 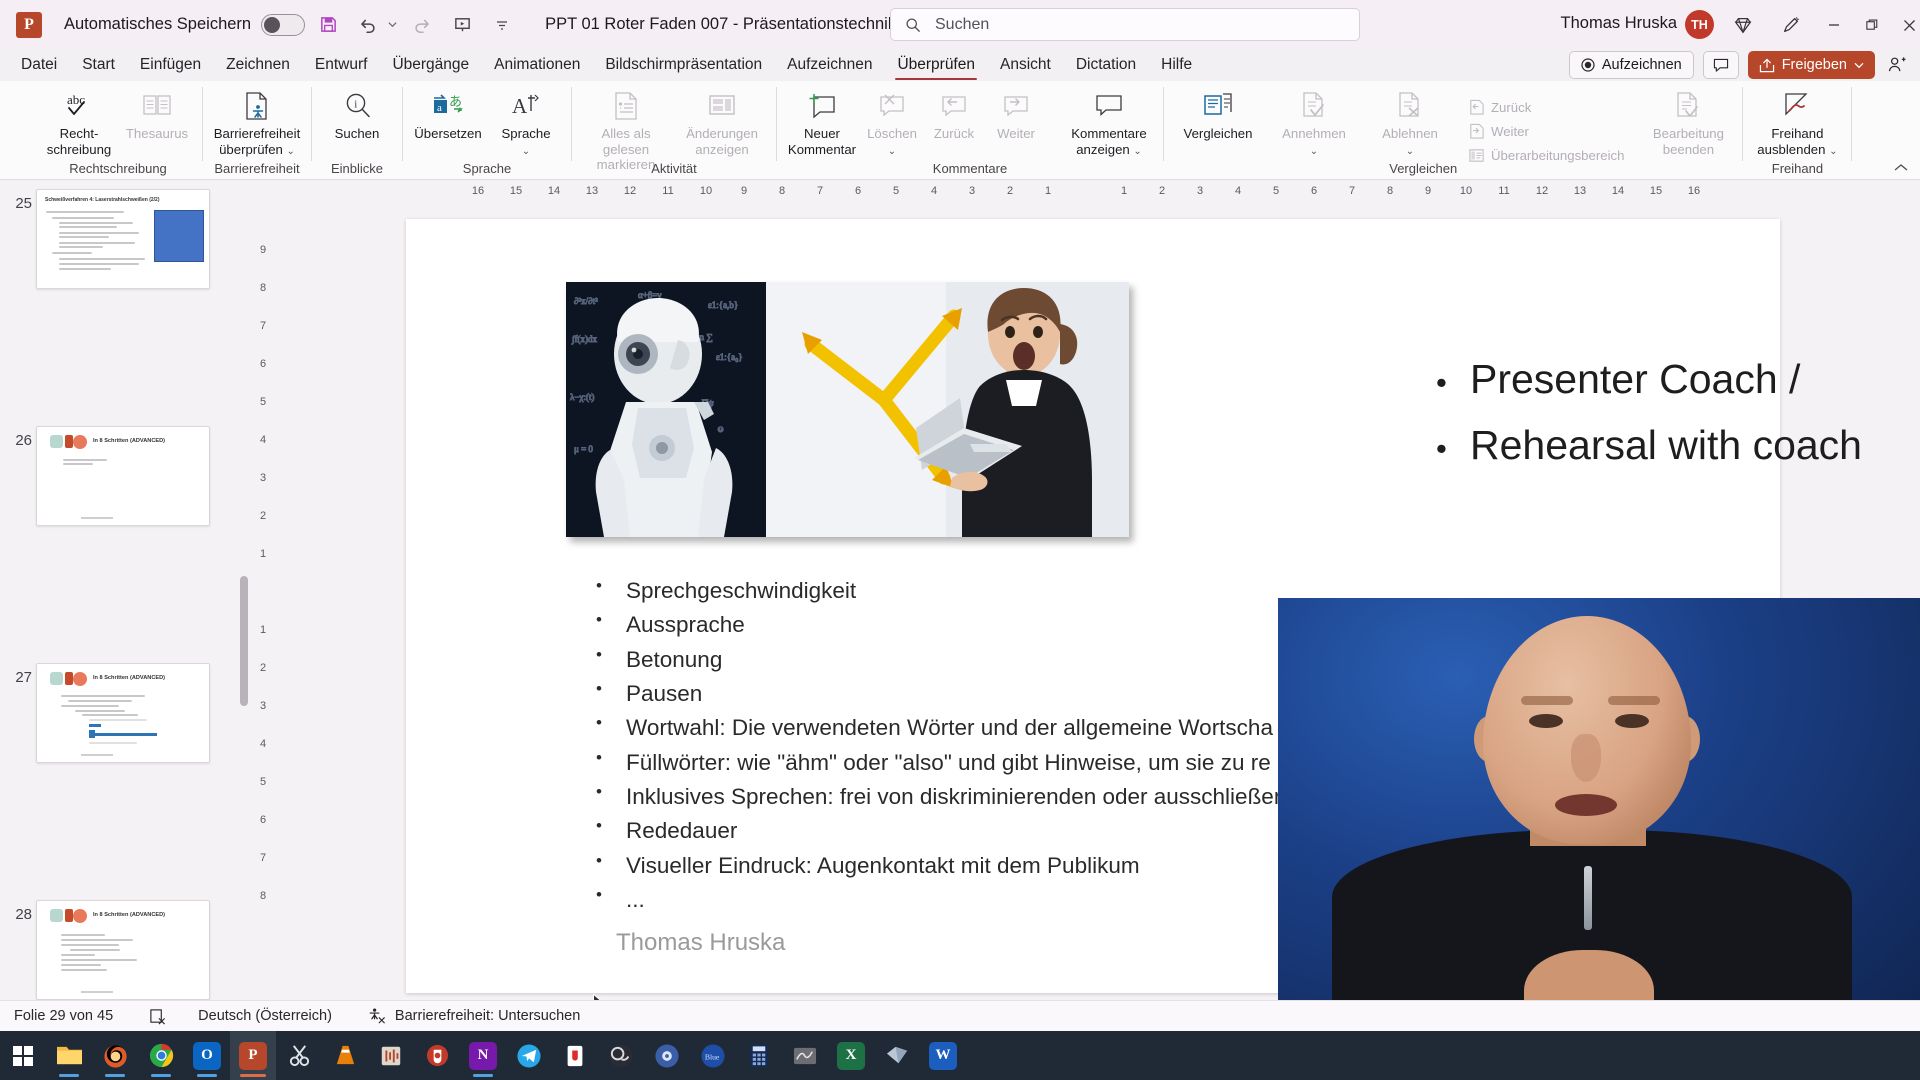 I want to click on share-button: Freigeben, so click(x=1811, y=65).